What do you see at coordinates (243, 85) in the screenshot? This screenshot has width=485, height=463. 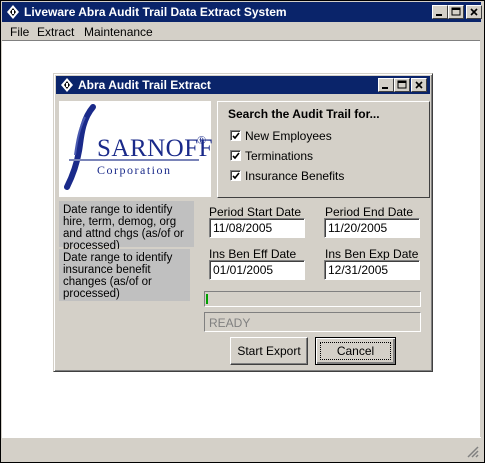 I see `dialog-title-bar: Abra Audit Trail Extract` at bounding box center [243, 85].